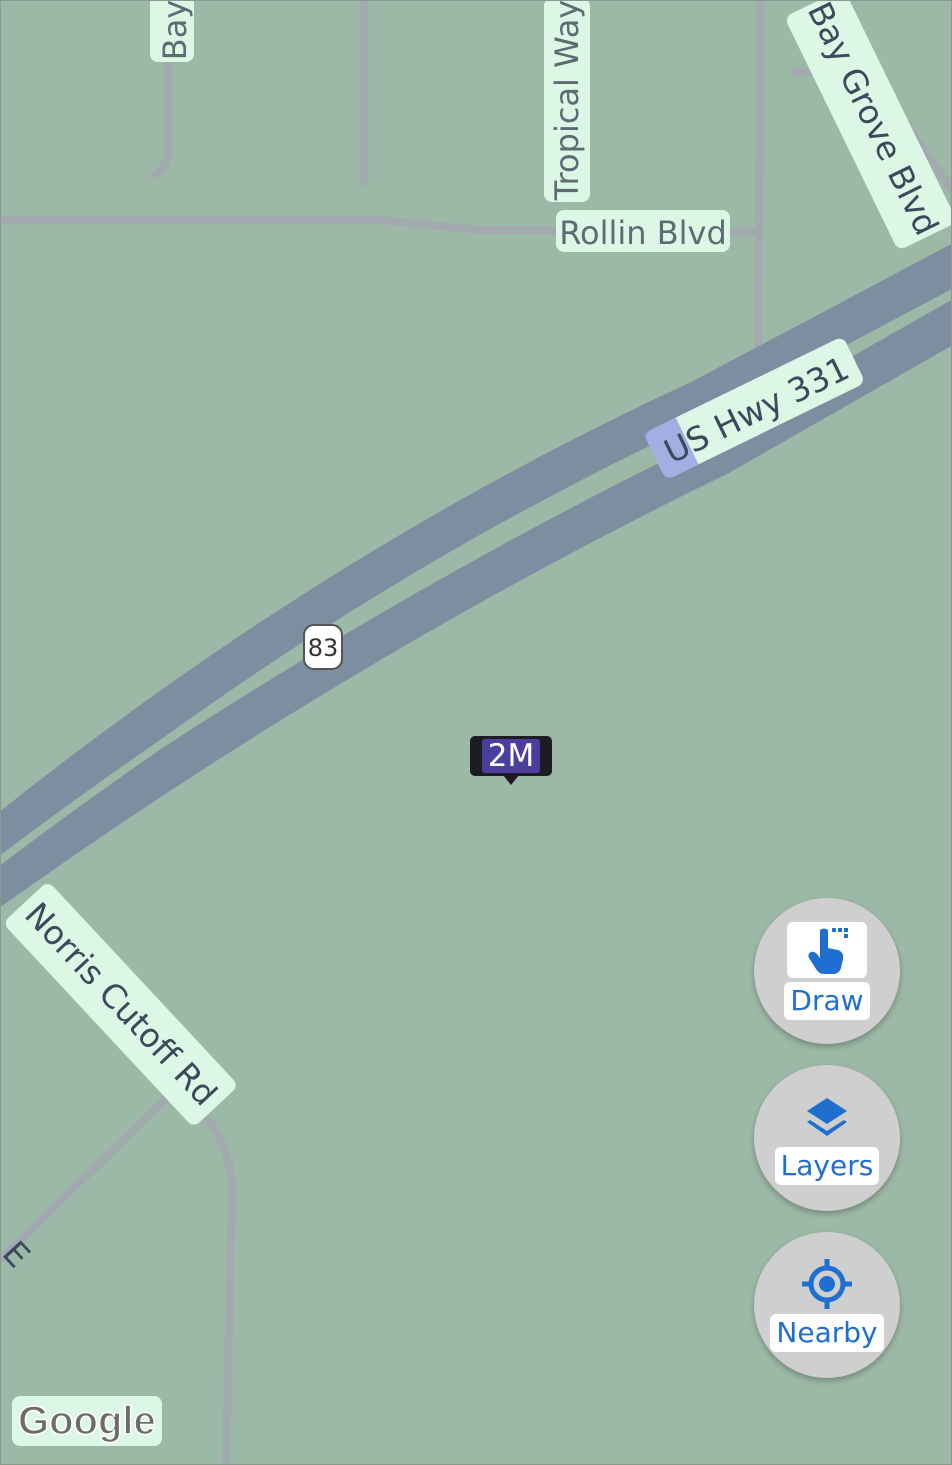 Image resolution: width=952 pixels, height=1465 pixels. I want to click on layers-button-label: Layers, so click(827, 1166).